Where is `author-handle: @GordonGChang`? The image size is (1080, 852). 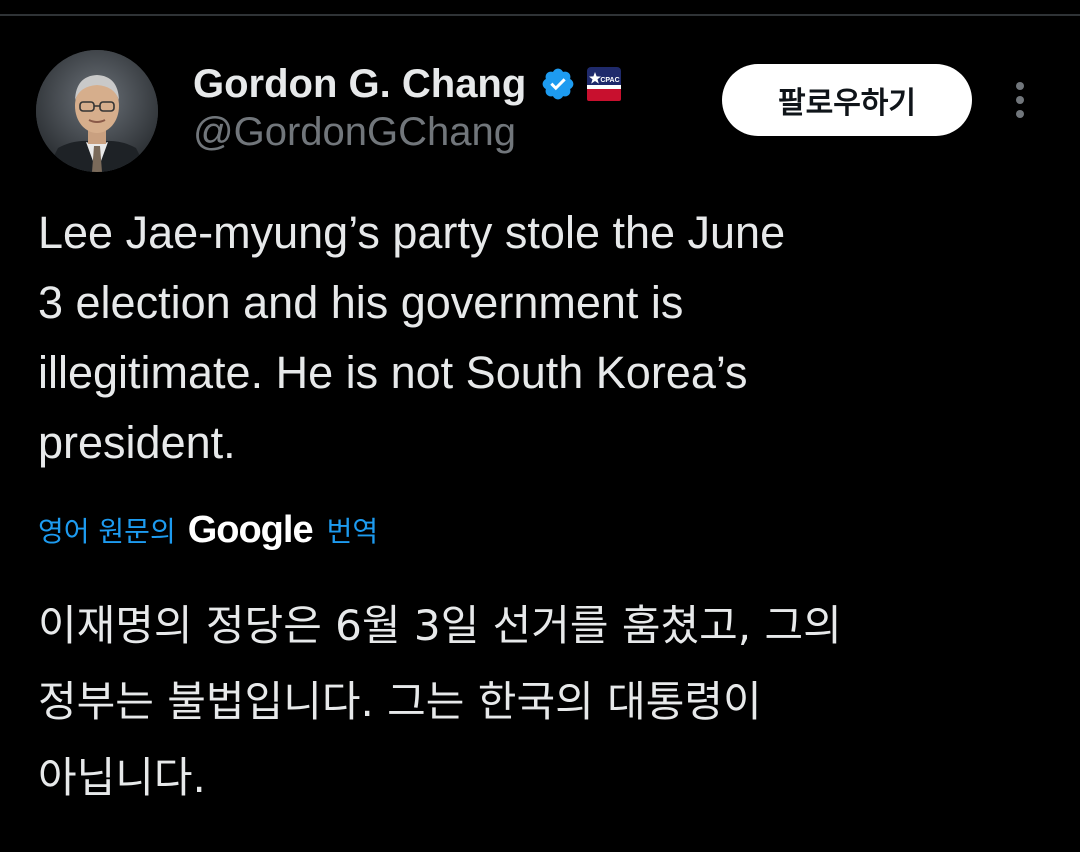 author-handle: @GordonGChang is located at coordinates (354, 132).